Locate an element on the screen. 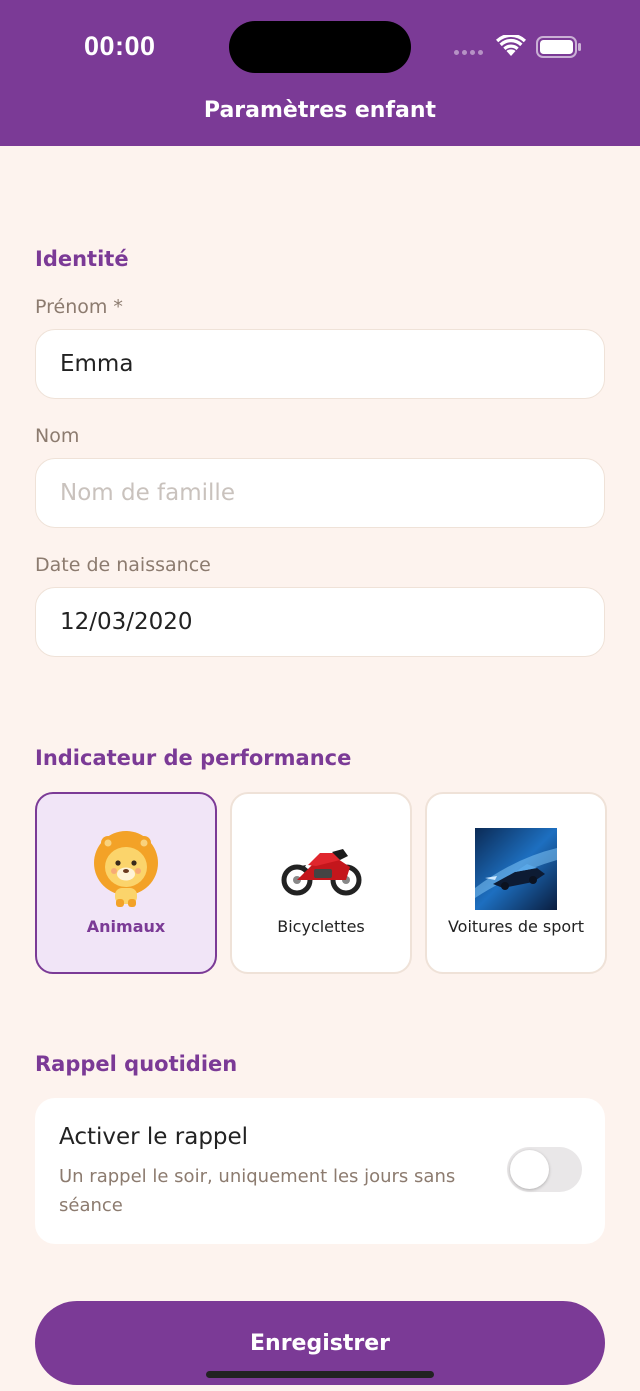  last-name-field: Nom de famille is located at coordinates (320, 493).